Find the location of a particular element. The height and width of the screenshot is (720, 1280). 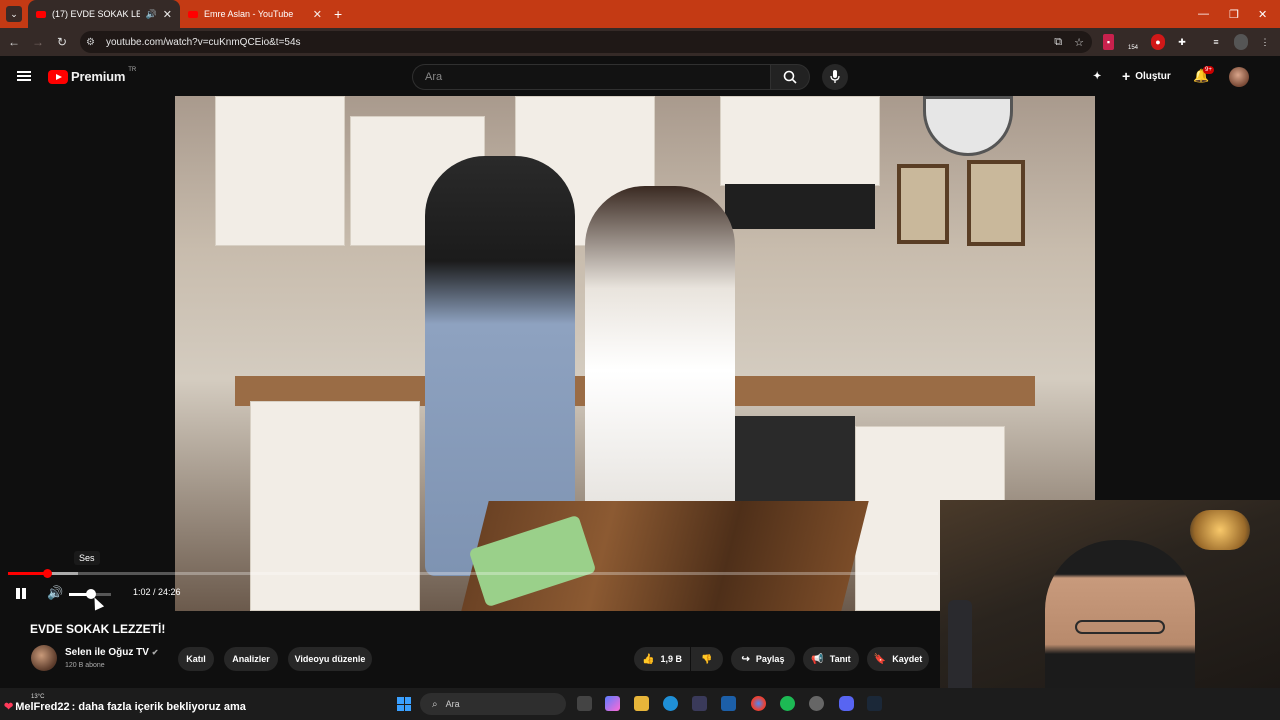

like-button: 👍 1,9 B is located at coordinates (662, 659).